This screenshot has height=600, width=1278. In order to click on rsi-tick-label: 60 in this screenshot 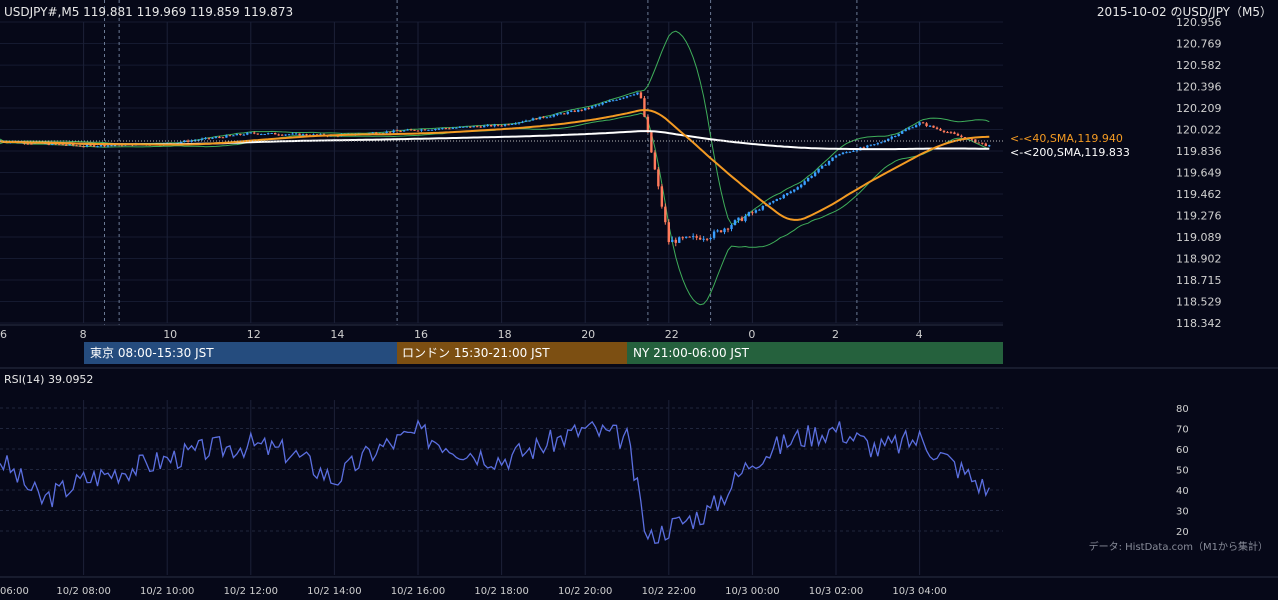, I will do `click(1182, 450)`.